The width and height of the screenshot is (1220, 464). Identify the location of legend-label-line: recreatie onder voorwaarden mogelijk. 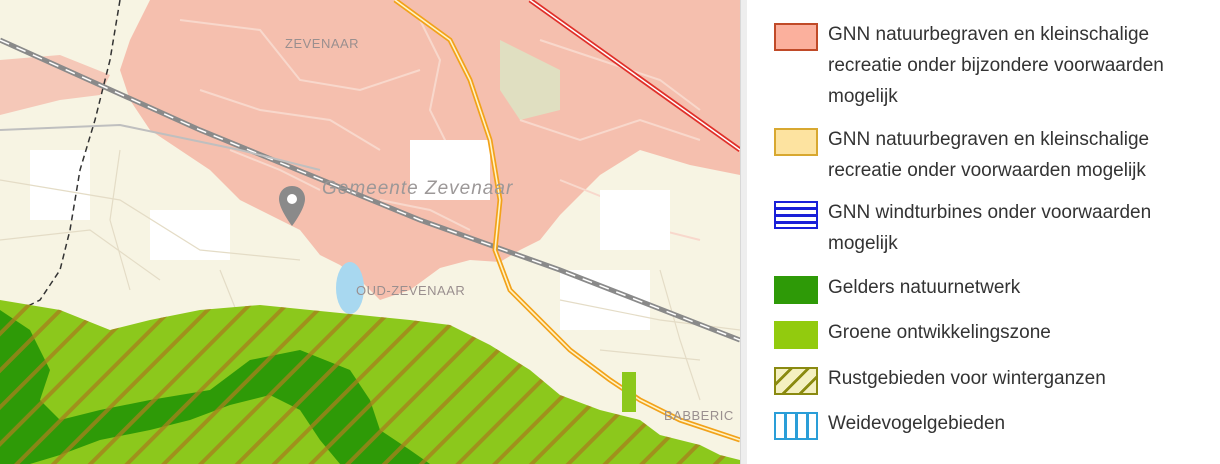
(987, 170).